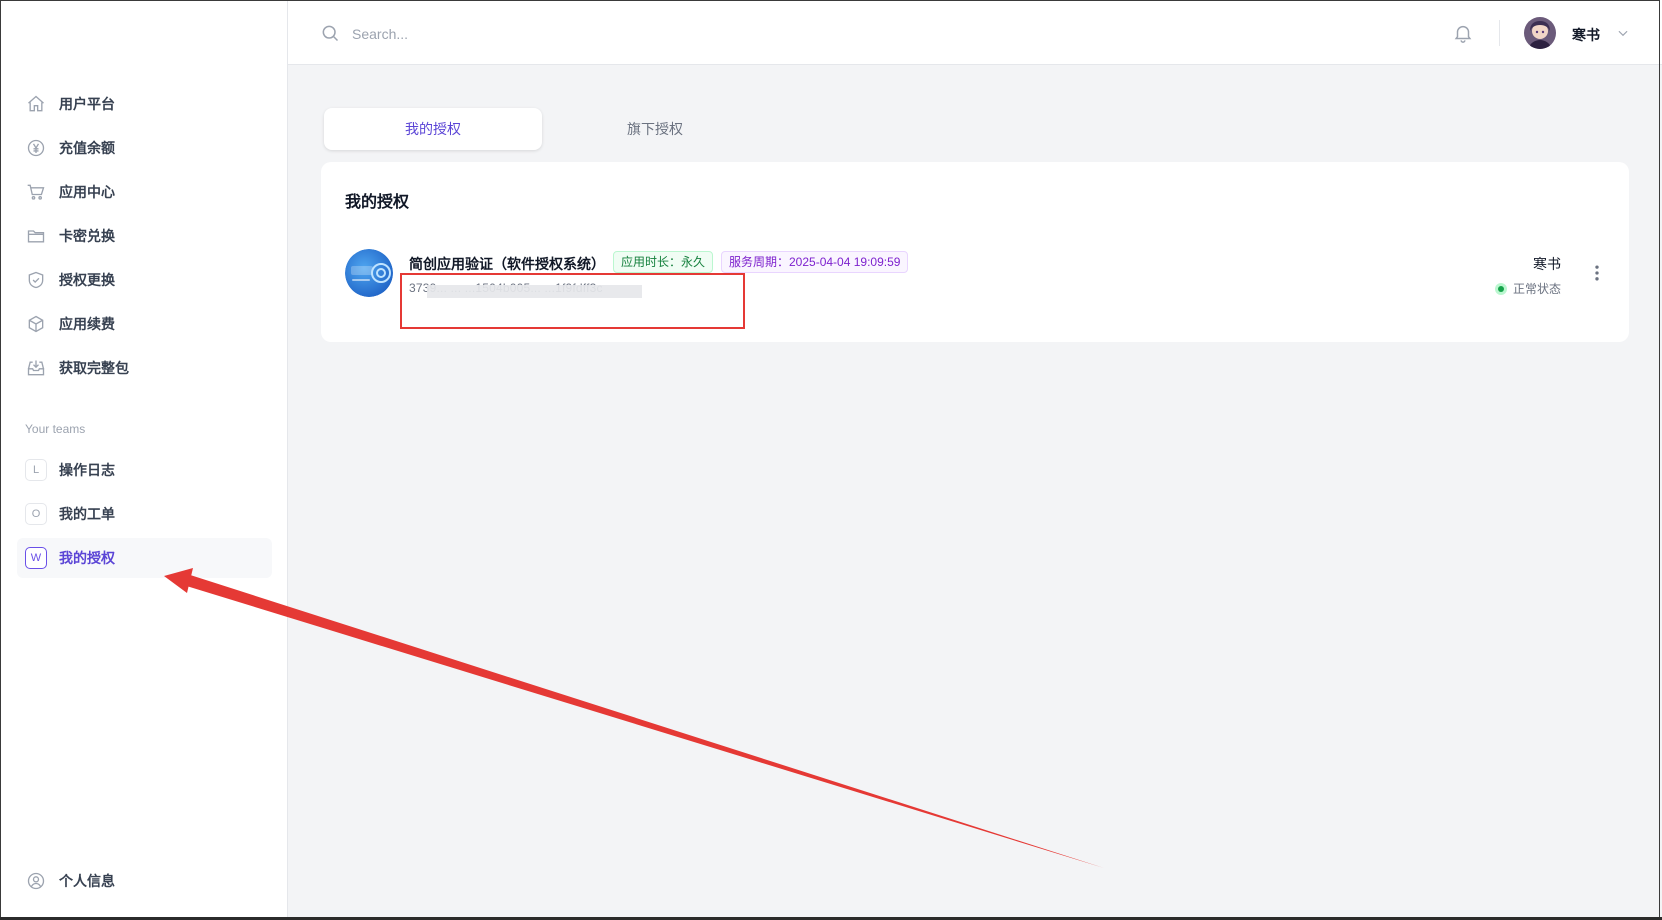 The width and height of the screenshot is (1662, 920). Describe the element at coordinates (1500, 288) in the screenshot. I see `status-dot-icon` at that location.